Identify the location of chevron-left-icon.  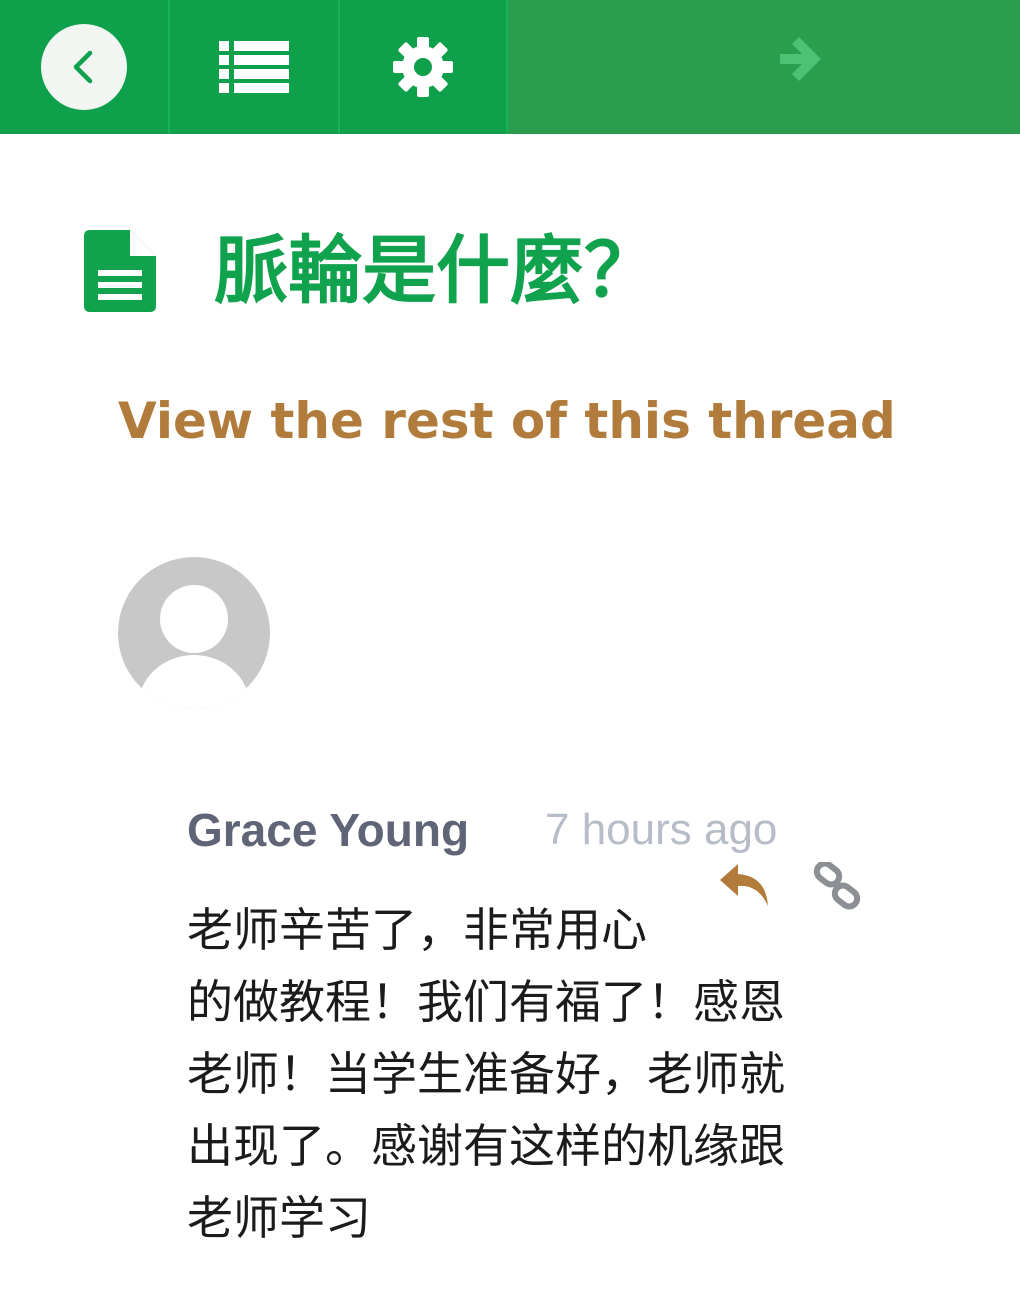
(83, 67).